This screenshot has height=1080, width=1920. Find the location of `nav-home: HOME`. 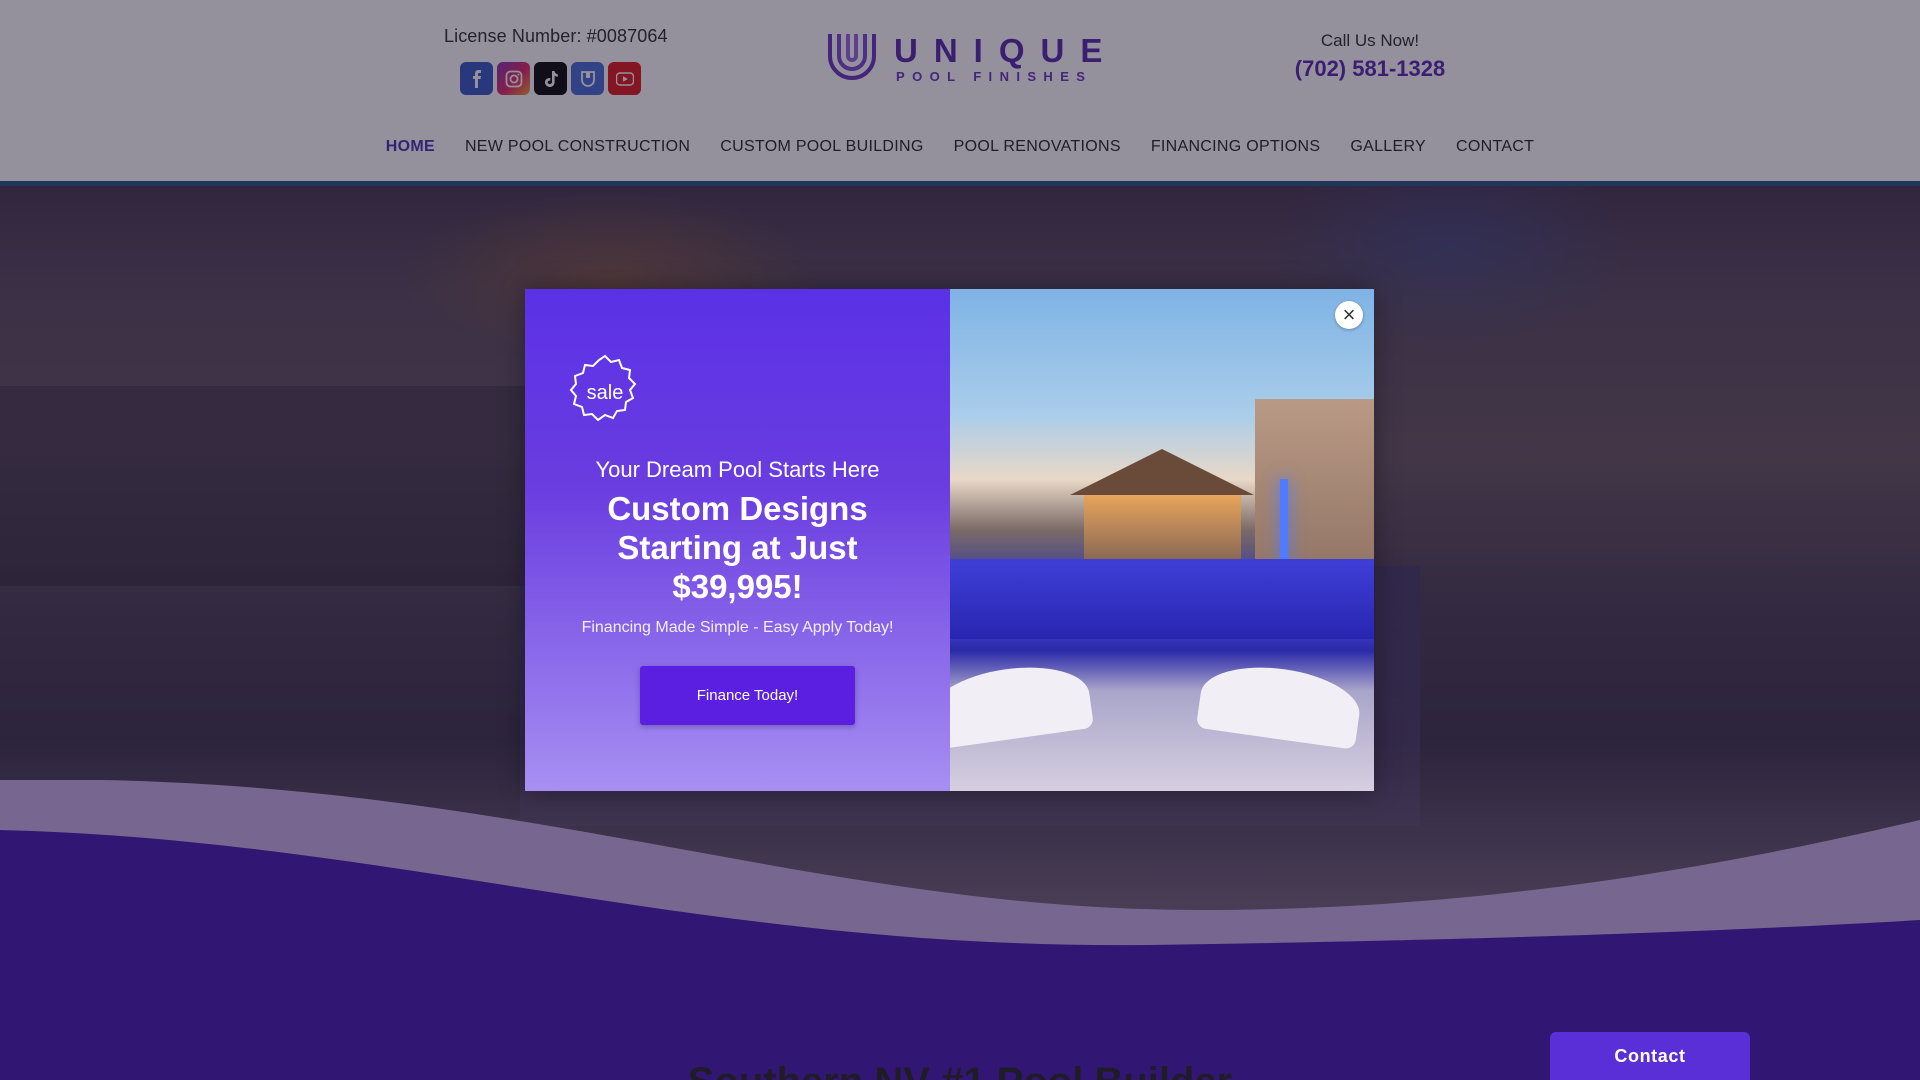

nav-home: HOME is located at coordinates (410, 147).